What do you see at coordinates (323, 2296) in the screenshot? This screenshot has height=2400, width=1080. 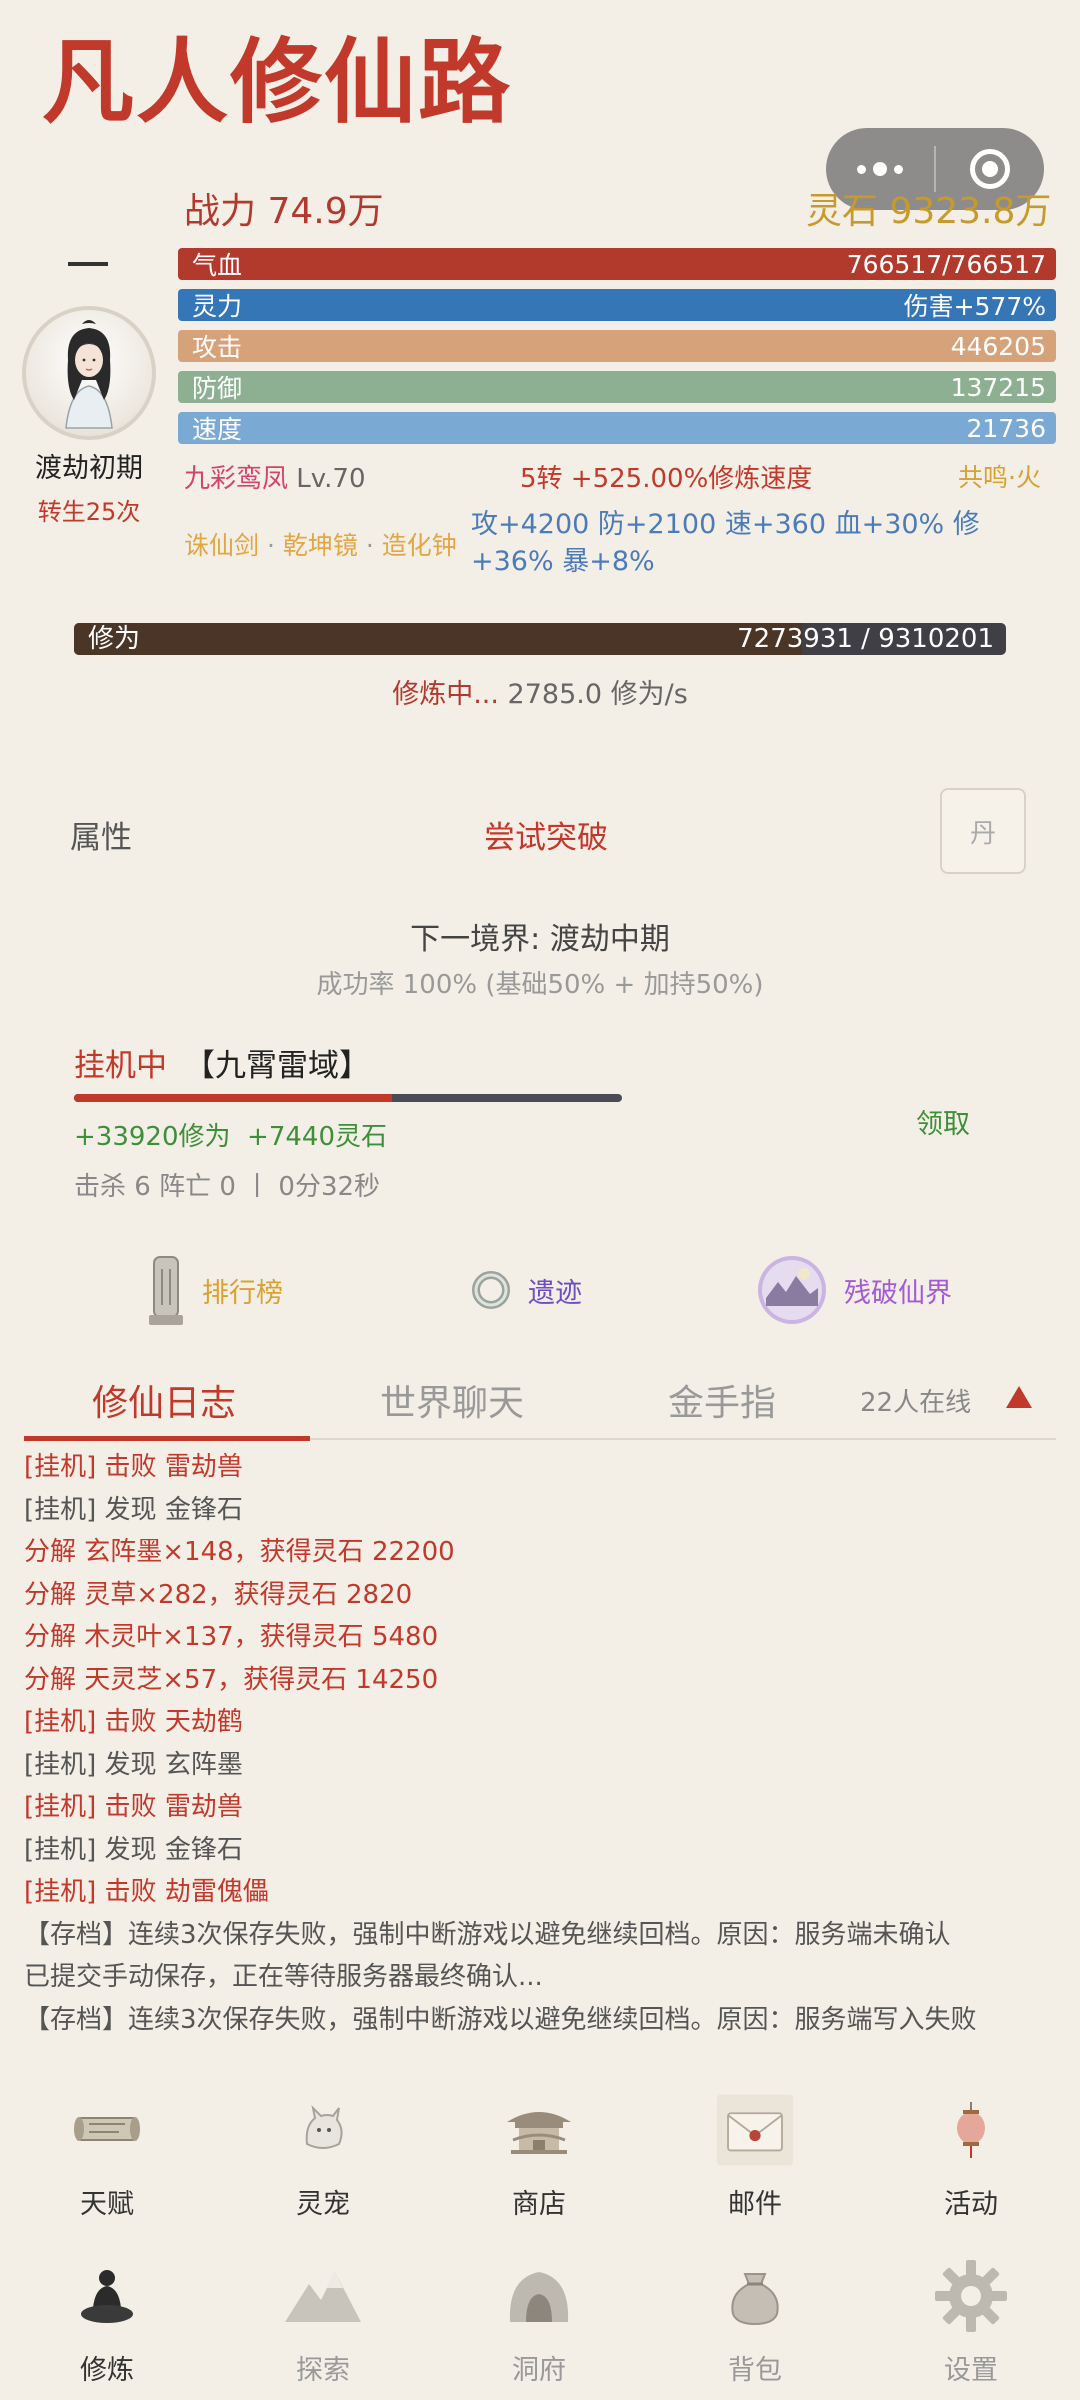 I see `mountain-icon` at bounding box center [323, 2296].